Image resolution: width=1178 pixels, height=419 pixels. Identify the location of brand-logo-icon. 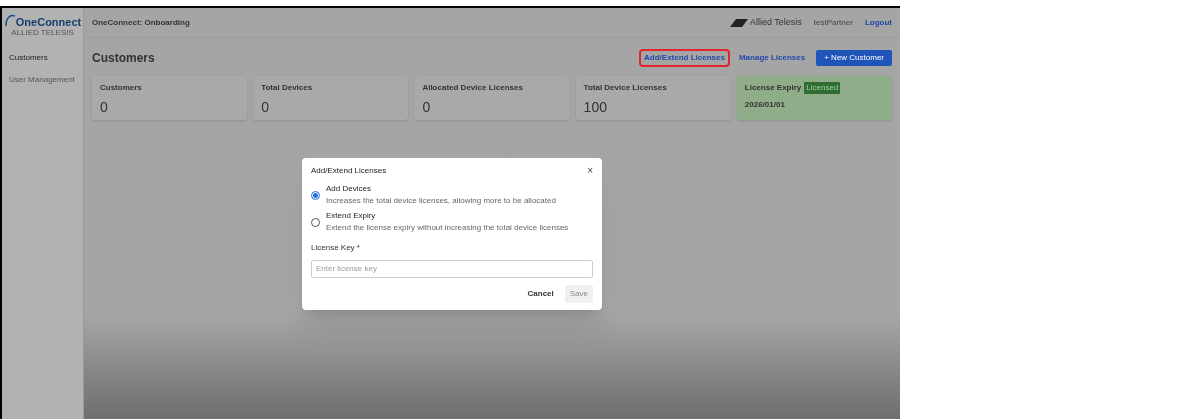
(738, 22).